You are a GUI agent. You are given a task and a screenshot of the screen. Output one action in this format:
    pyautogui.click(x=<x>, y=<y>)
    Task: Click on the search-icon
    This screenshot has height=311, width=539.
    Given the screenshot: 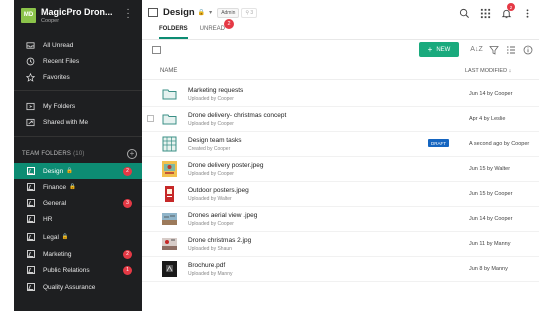 What is the action you would take?
    pyautogui.click(x=464, y=13)
    